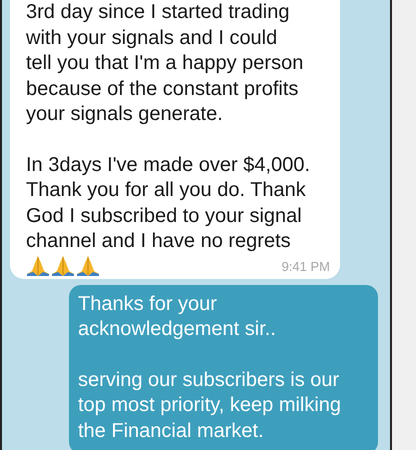 This screenshot has width=416, height=450. I want to click on message-text: serving our subscribers is our top most priority, keep milking the Financial market., so click(210, 406).